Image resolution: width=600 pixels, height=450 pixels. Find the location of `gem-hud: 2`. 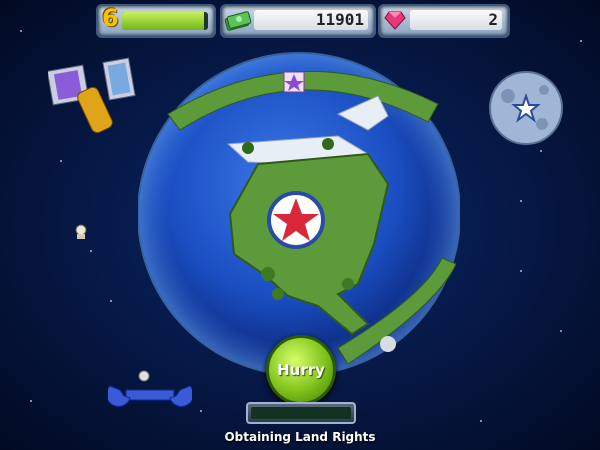

gem-hud: 2 is located at coordinates (444, 21).